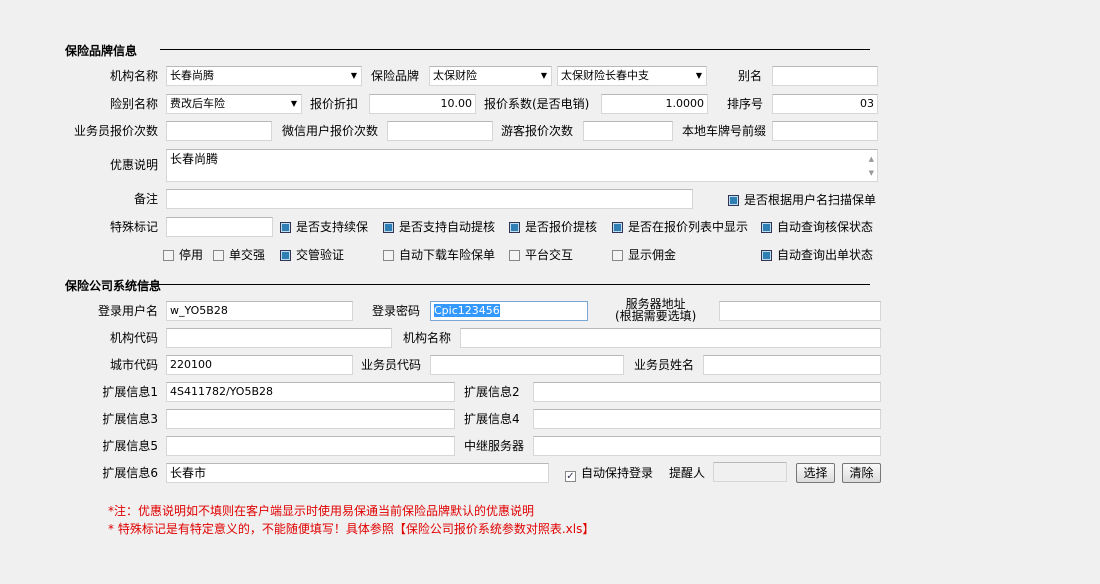  Describe the element at coordinates (113, 286) in the screenshot. I see `section-title-system: 保险公司系统信息` at that location.